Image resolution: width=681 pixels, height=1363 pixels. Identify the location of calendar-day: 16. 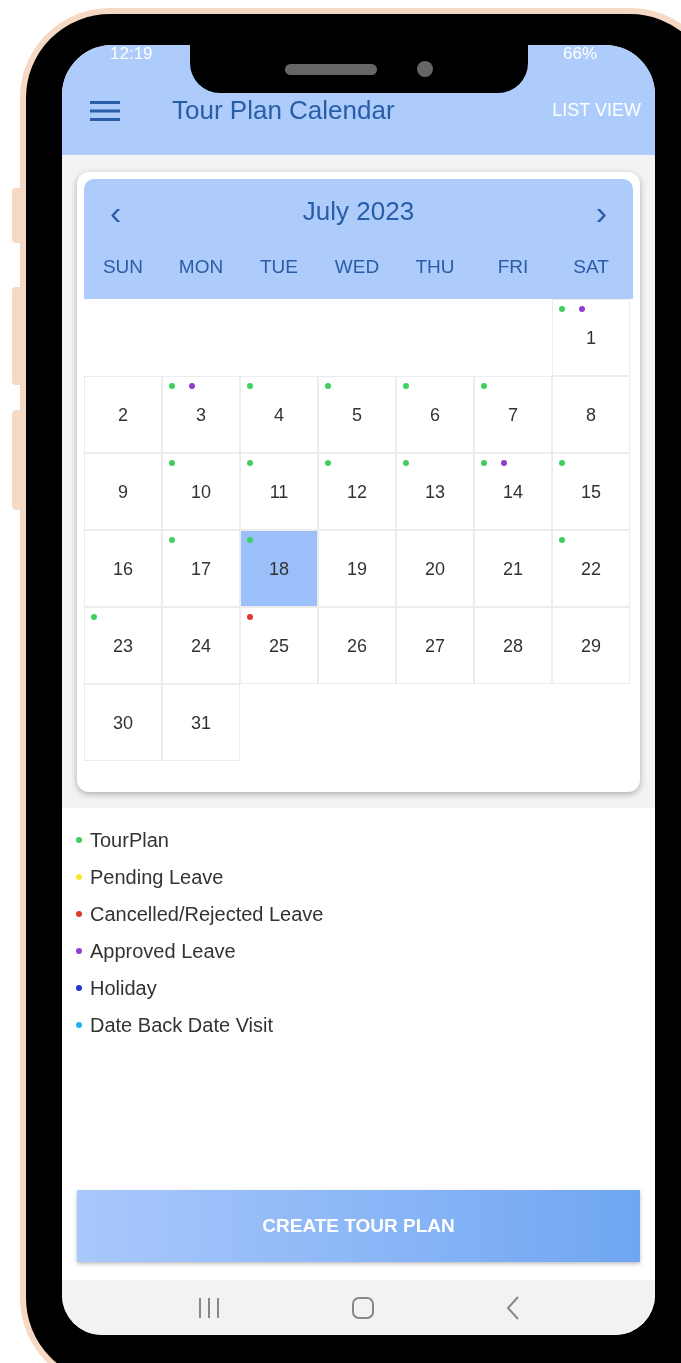
(123, 568).